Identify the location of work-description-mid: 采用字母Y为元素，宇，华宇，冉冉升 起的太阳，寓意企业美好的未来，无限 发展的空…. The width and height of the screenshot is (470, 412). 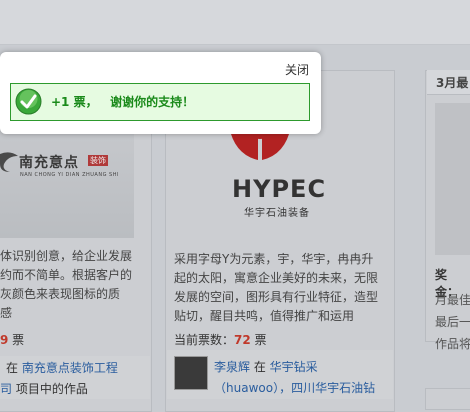
(276, 287).